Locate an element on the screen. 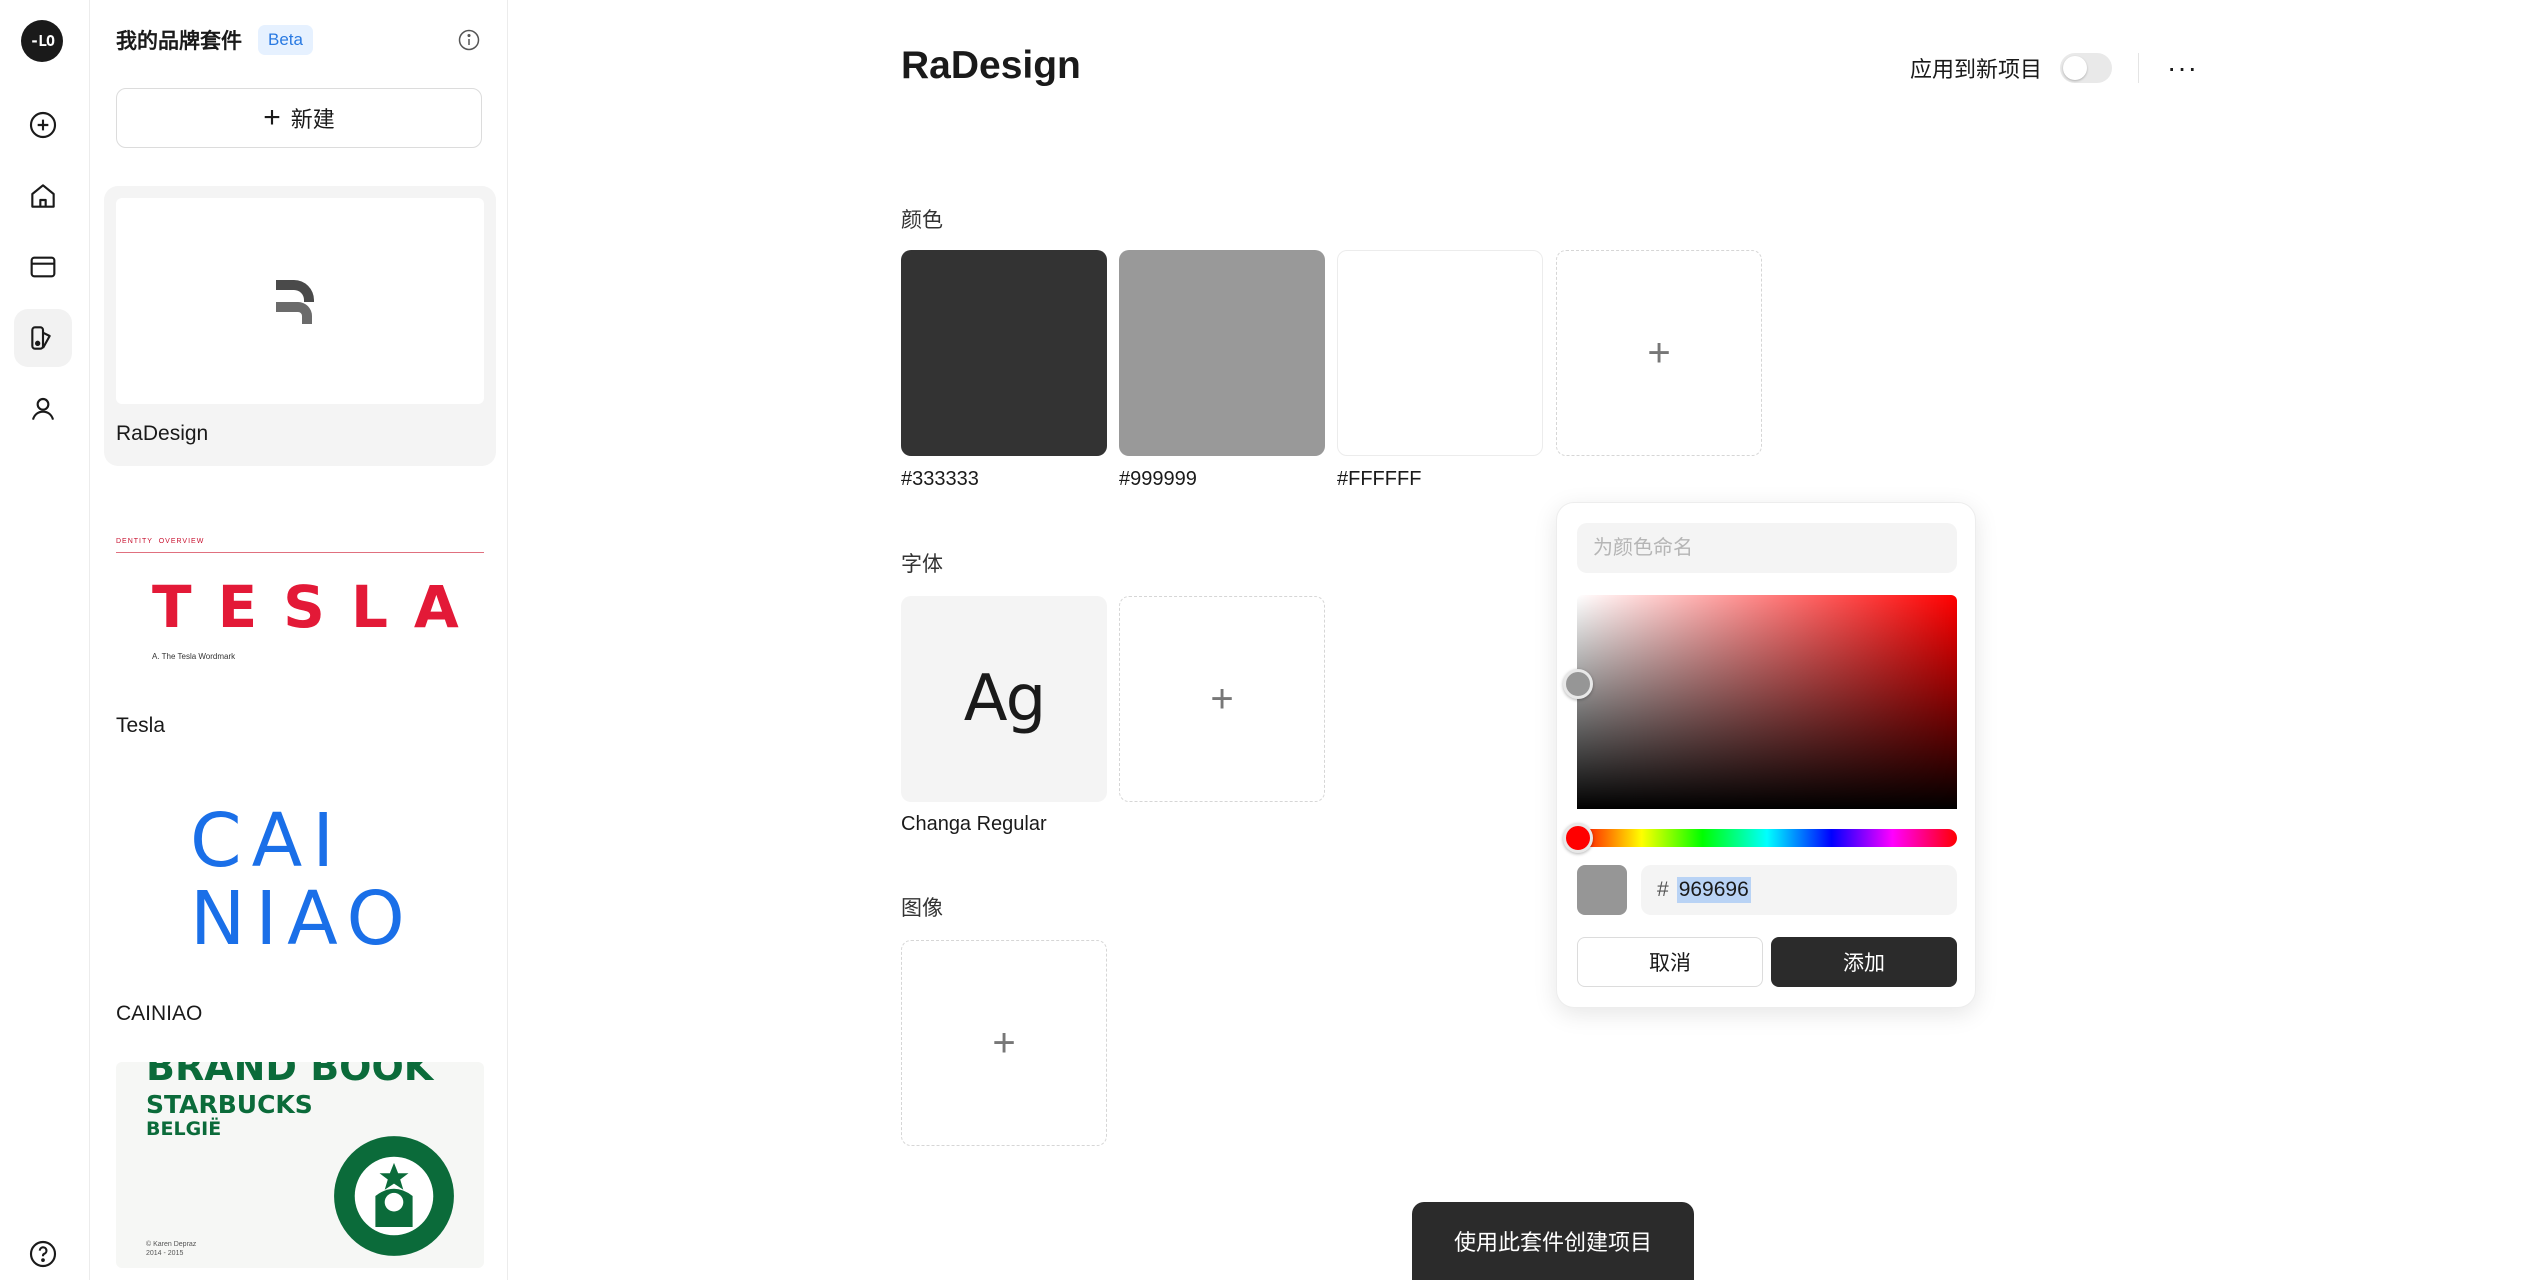 The height and width of the screenshot is (1280, 2536). cancel-button: 取消 is located at coordinates (1670, 962).